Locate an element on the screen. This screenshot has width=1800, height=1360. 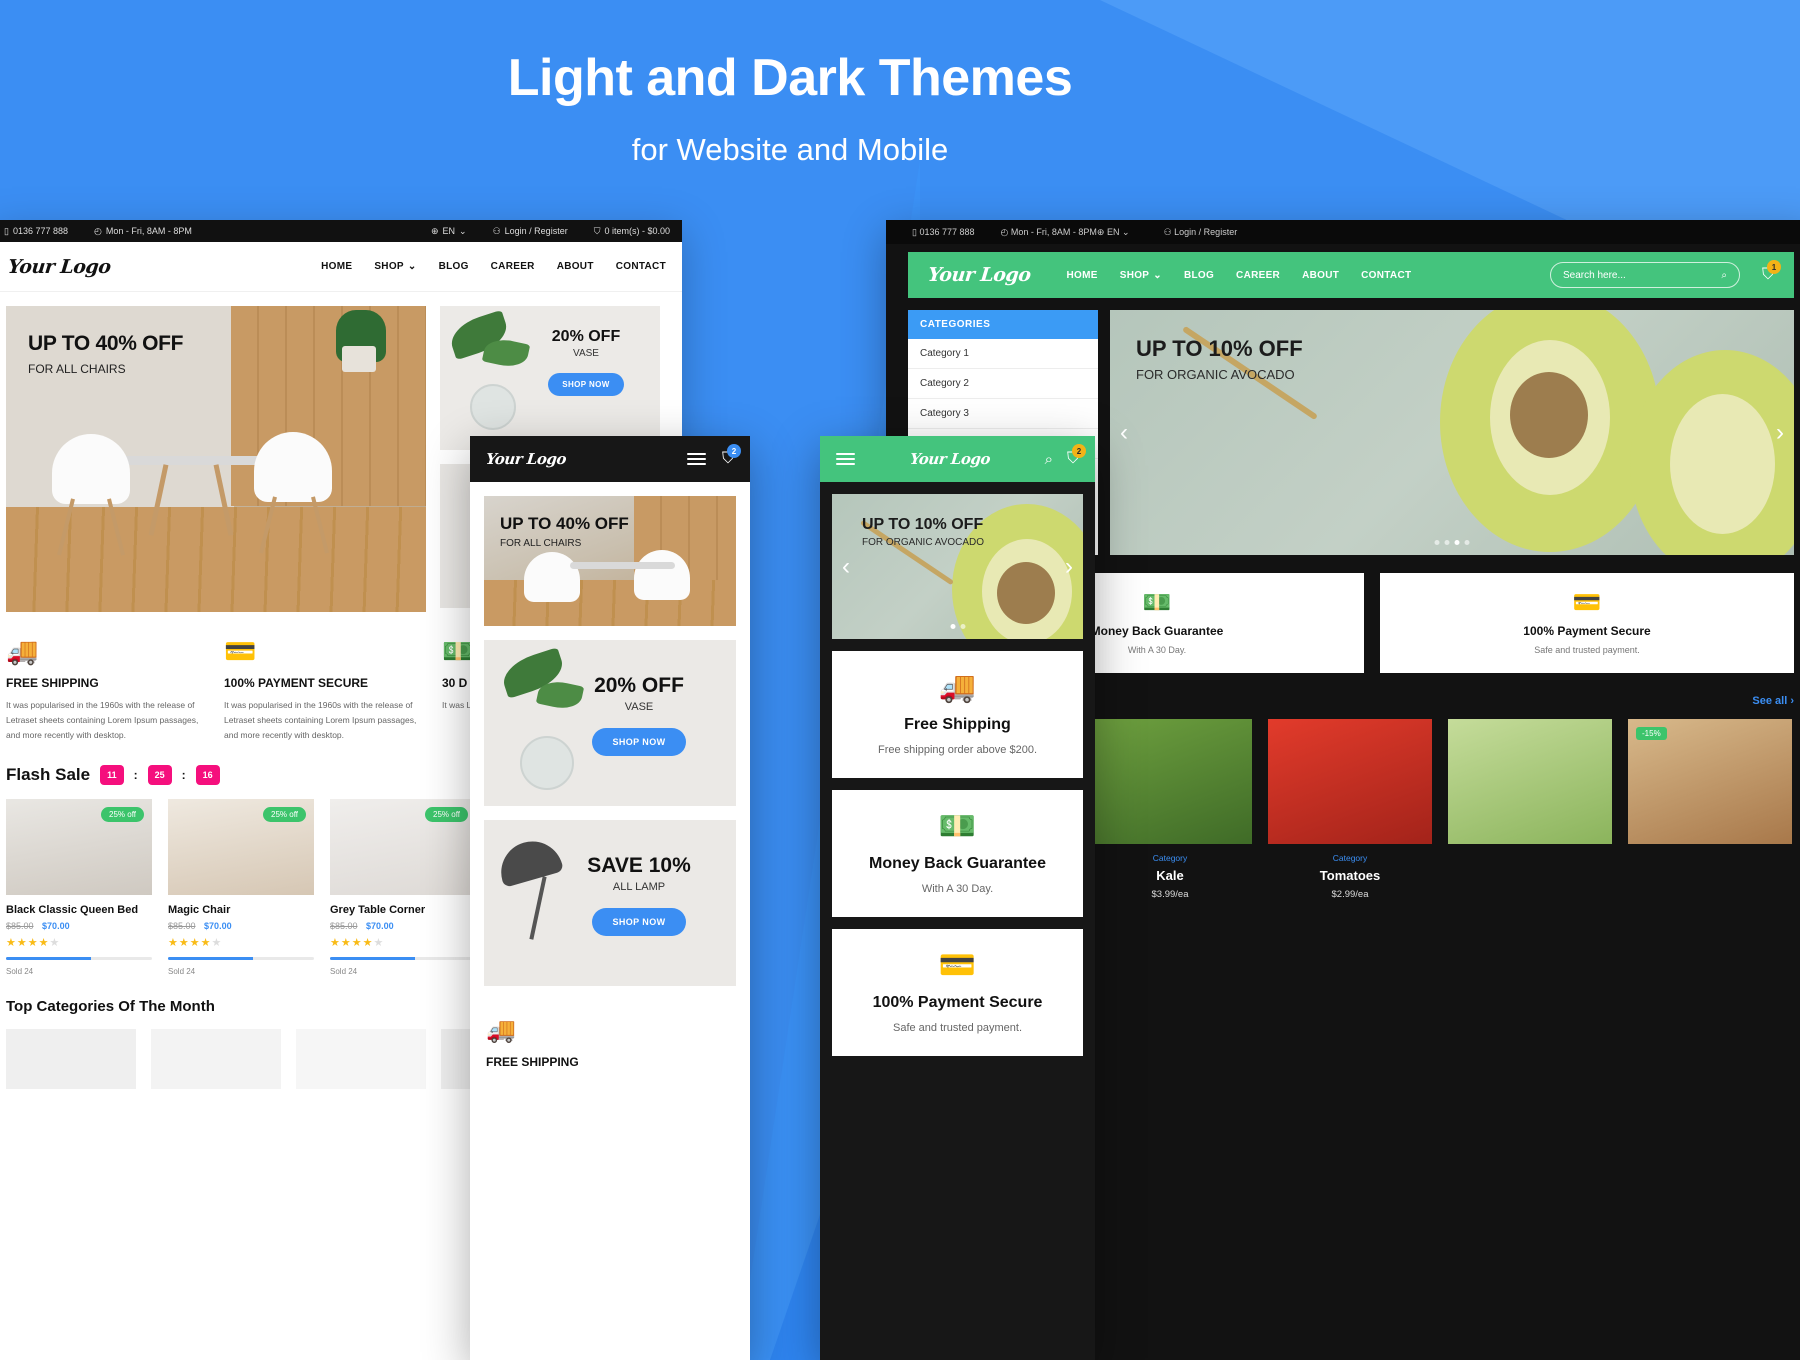
product-card: Category Kale $3.99/ea is located at coordinates (1170, 809).